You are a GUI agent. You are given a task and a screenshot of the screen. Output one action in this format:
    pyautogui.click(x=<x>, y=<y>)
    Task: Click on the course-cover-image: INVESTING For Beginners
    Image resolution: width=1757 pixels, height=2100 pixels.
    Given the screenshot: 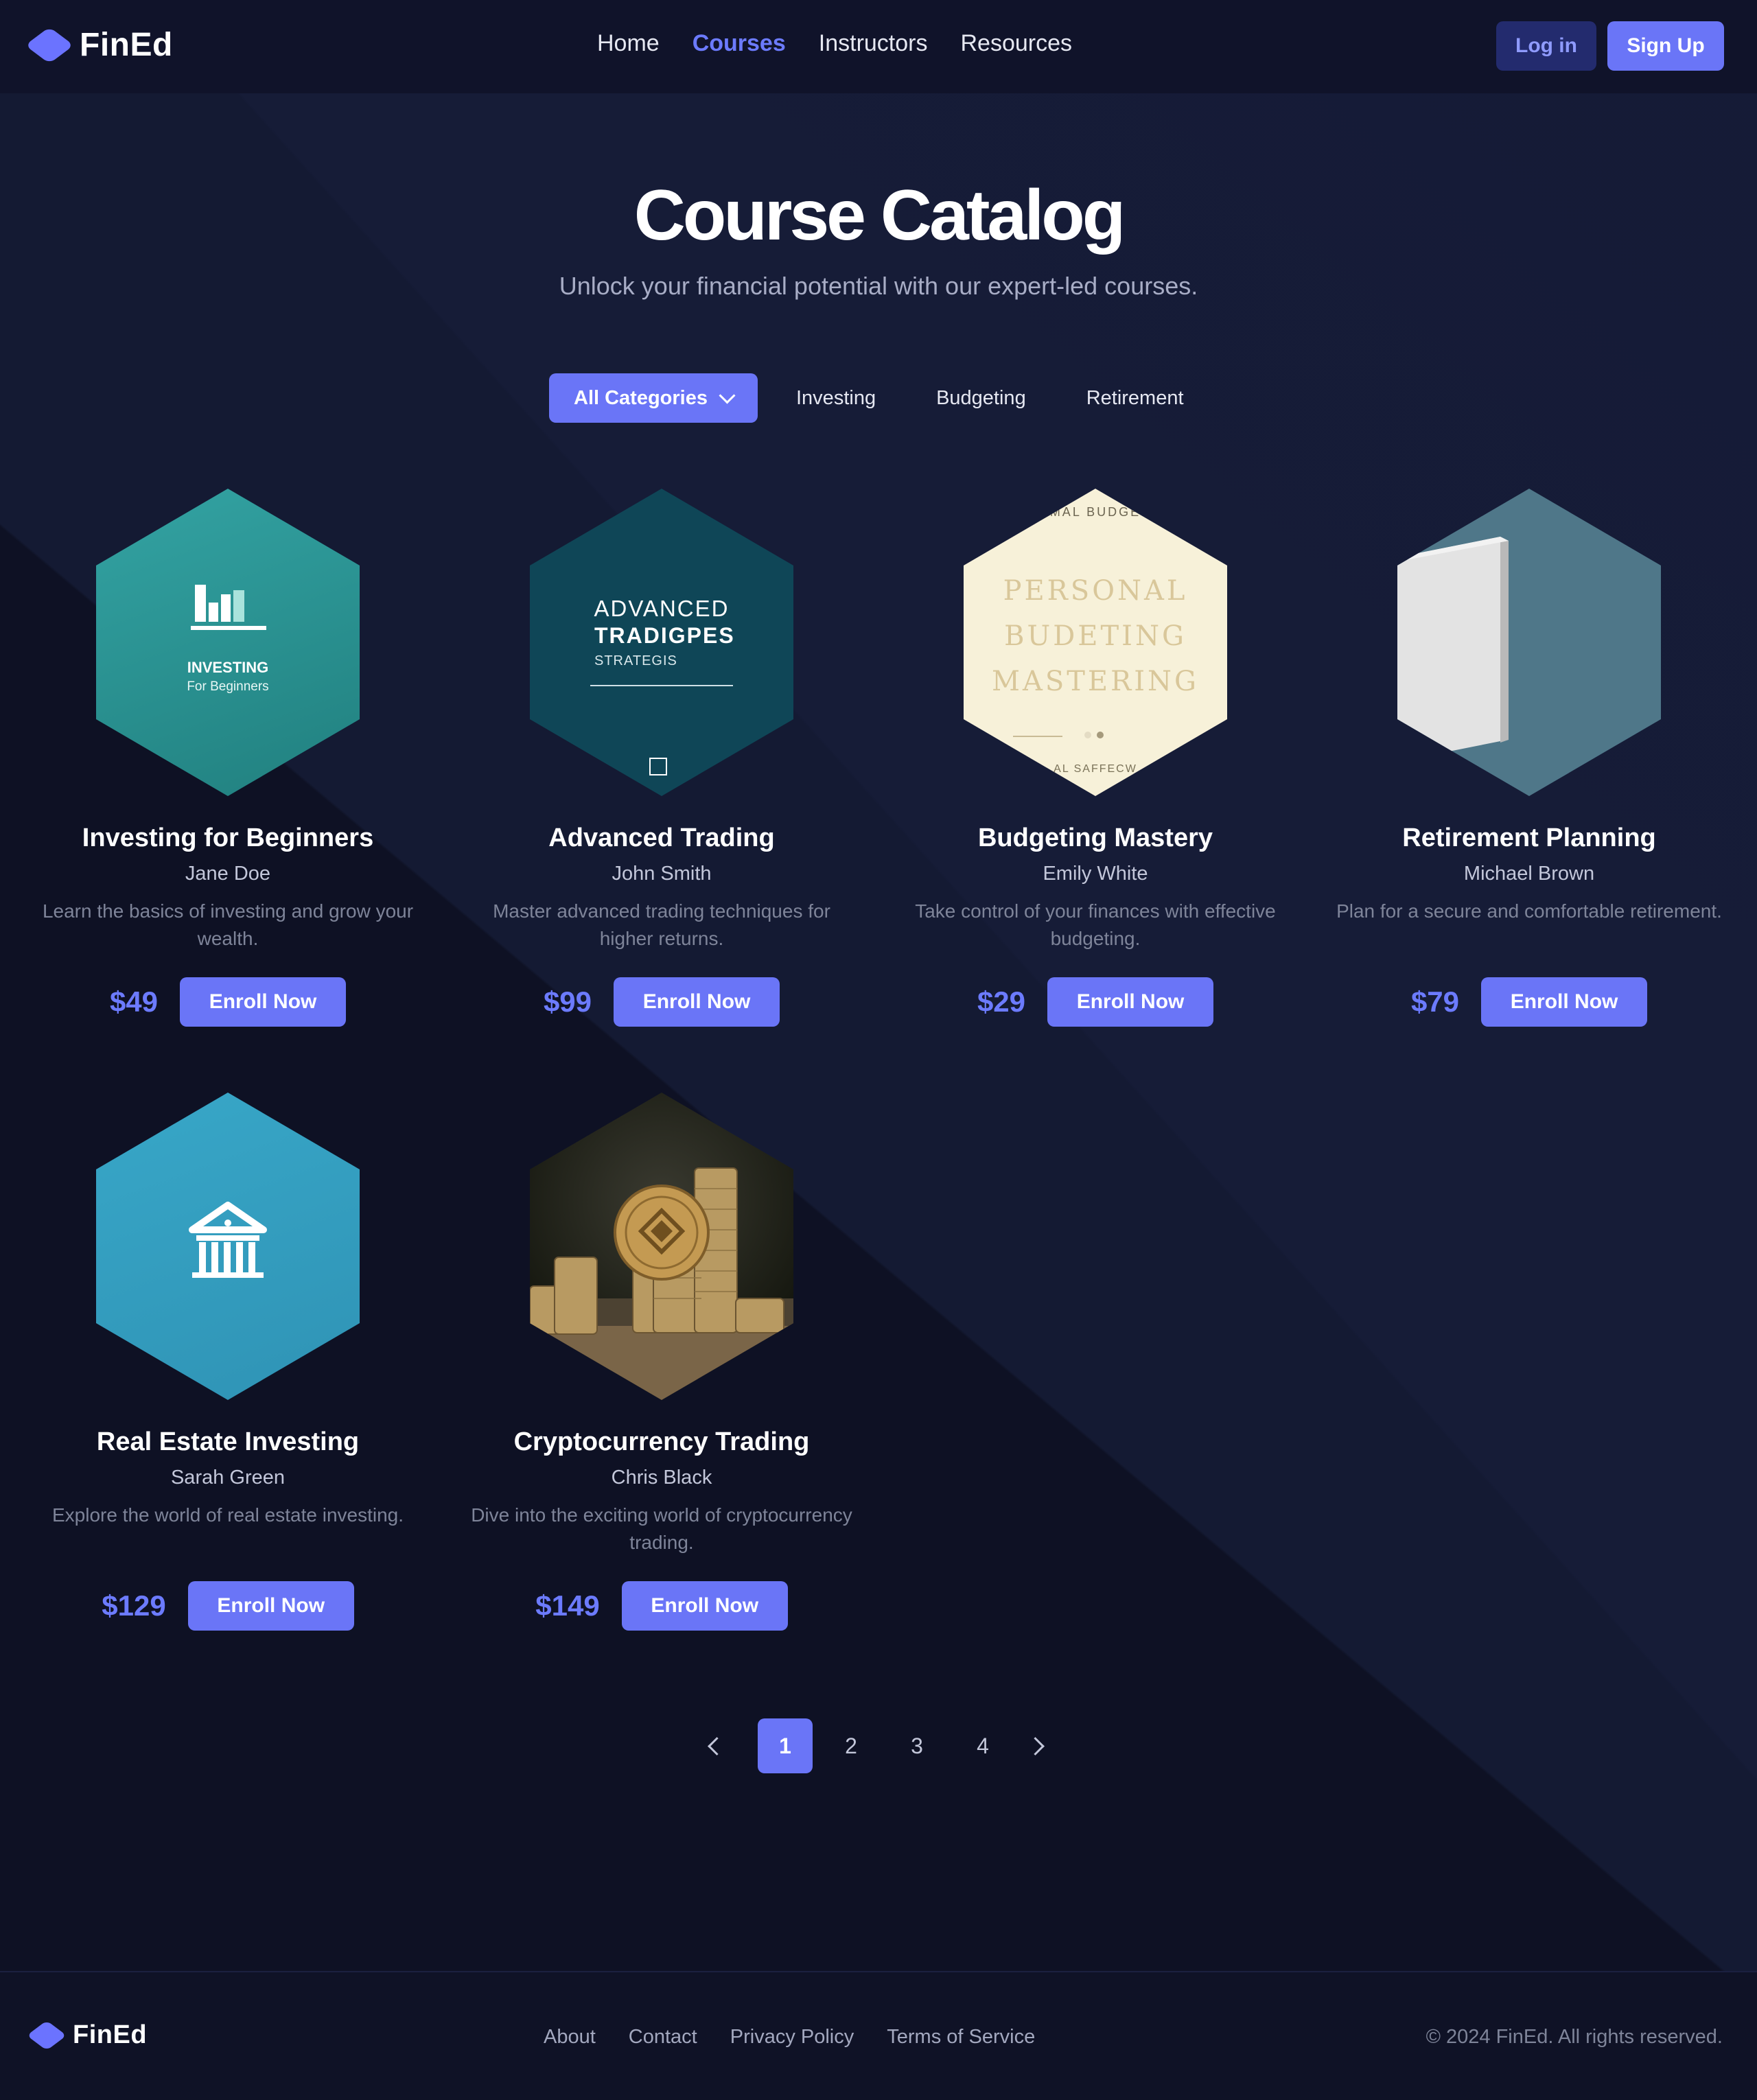 What is the action you would take?
    pyautogui.click(x=228, y=642)
    